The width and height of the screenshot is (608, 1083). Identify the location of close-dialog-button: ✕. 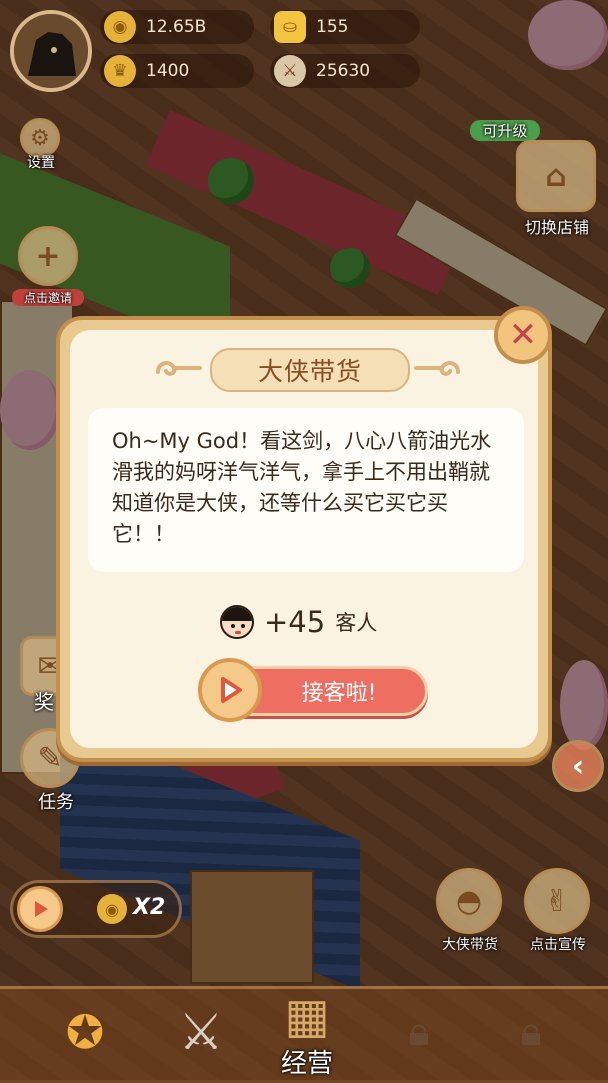
(523, 335).